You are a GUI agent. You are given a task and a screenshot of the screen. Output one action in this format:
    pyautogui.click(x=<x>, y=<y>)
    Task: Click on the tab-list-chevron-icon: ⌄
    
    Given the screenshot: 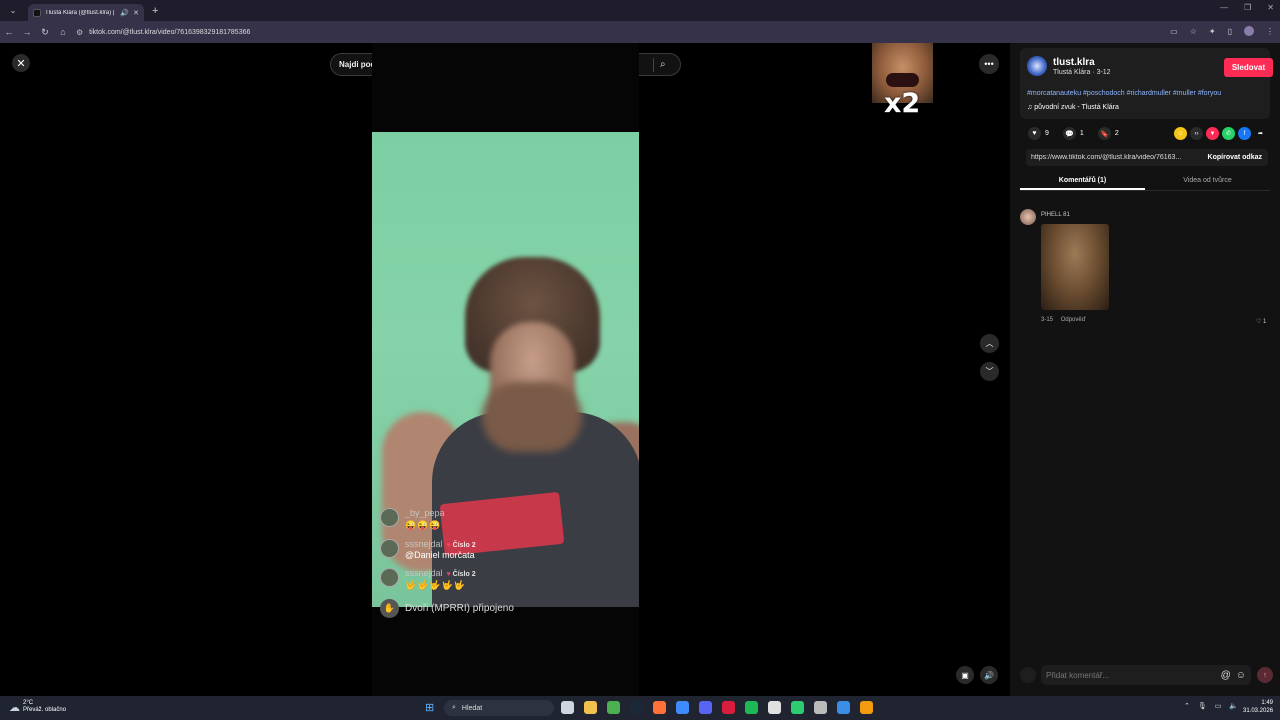 What is the action you would take?
    pyautogui.click(x=13, y=11)
    